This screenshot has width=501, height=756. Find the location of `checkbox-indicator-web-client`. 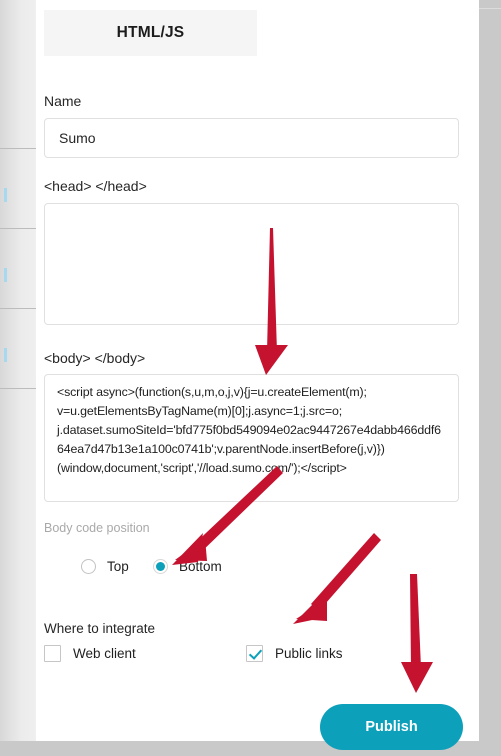

checkbox-indicator-web-client is located at coordinates (52, 653).